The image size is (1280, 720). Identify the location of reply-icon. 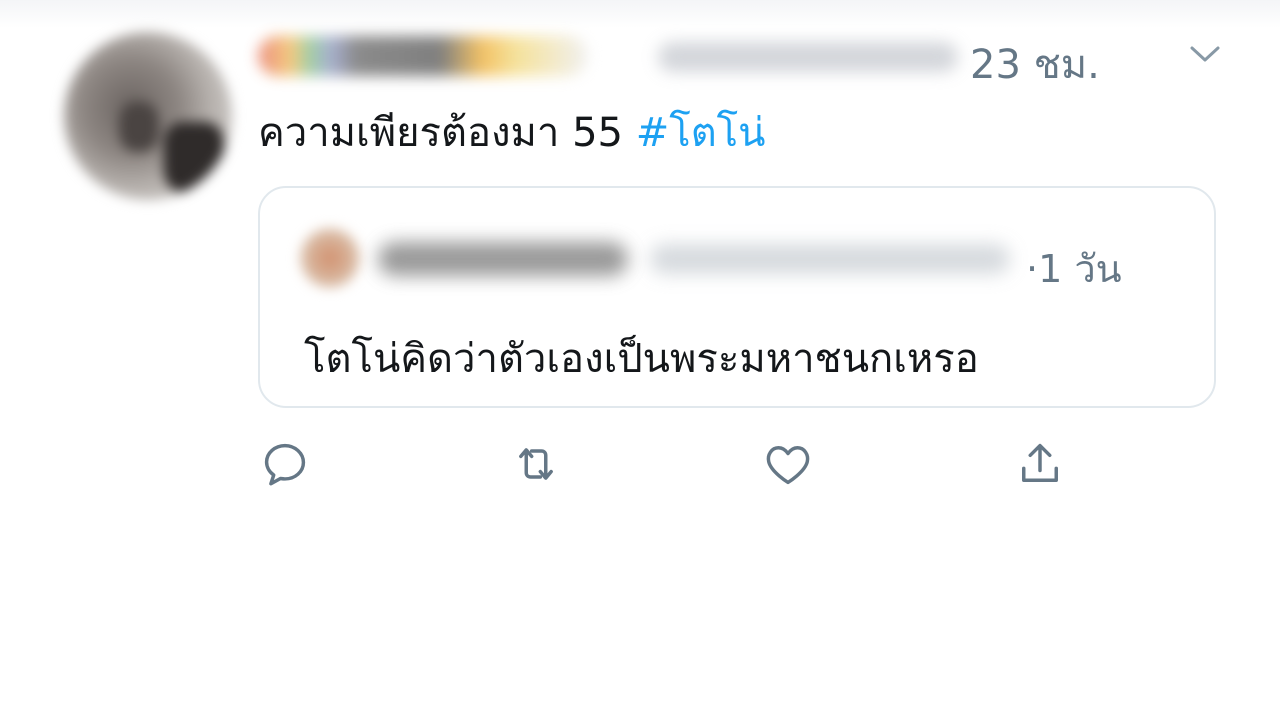
(285, 464).